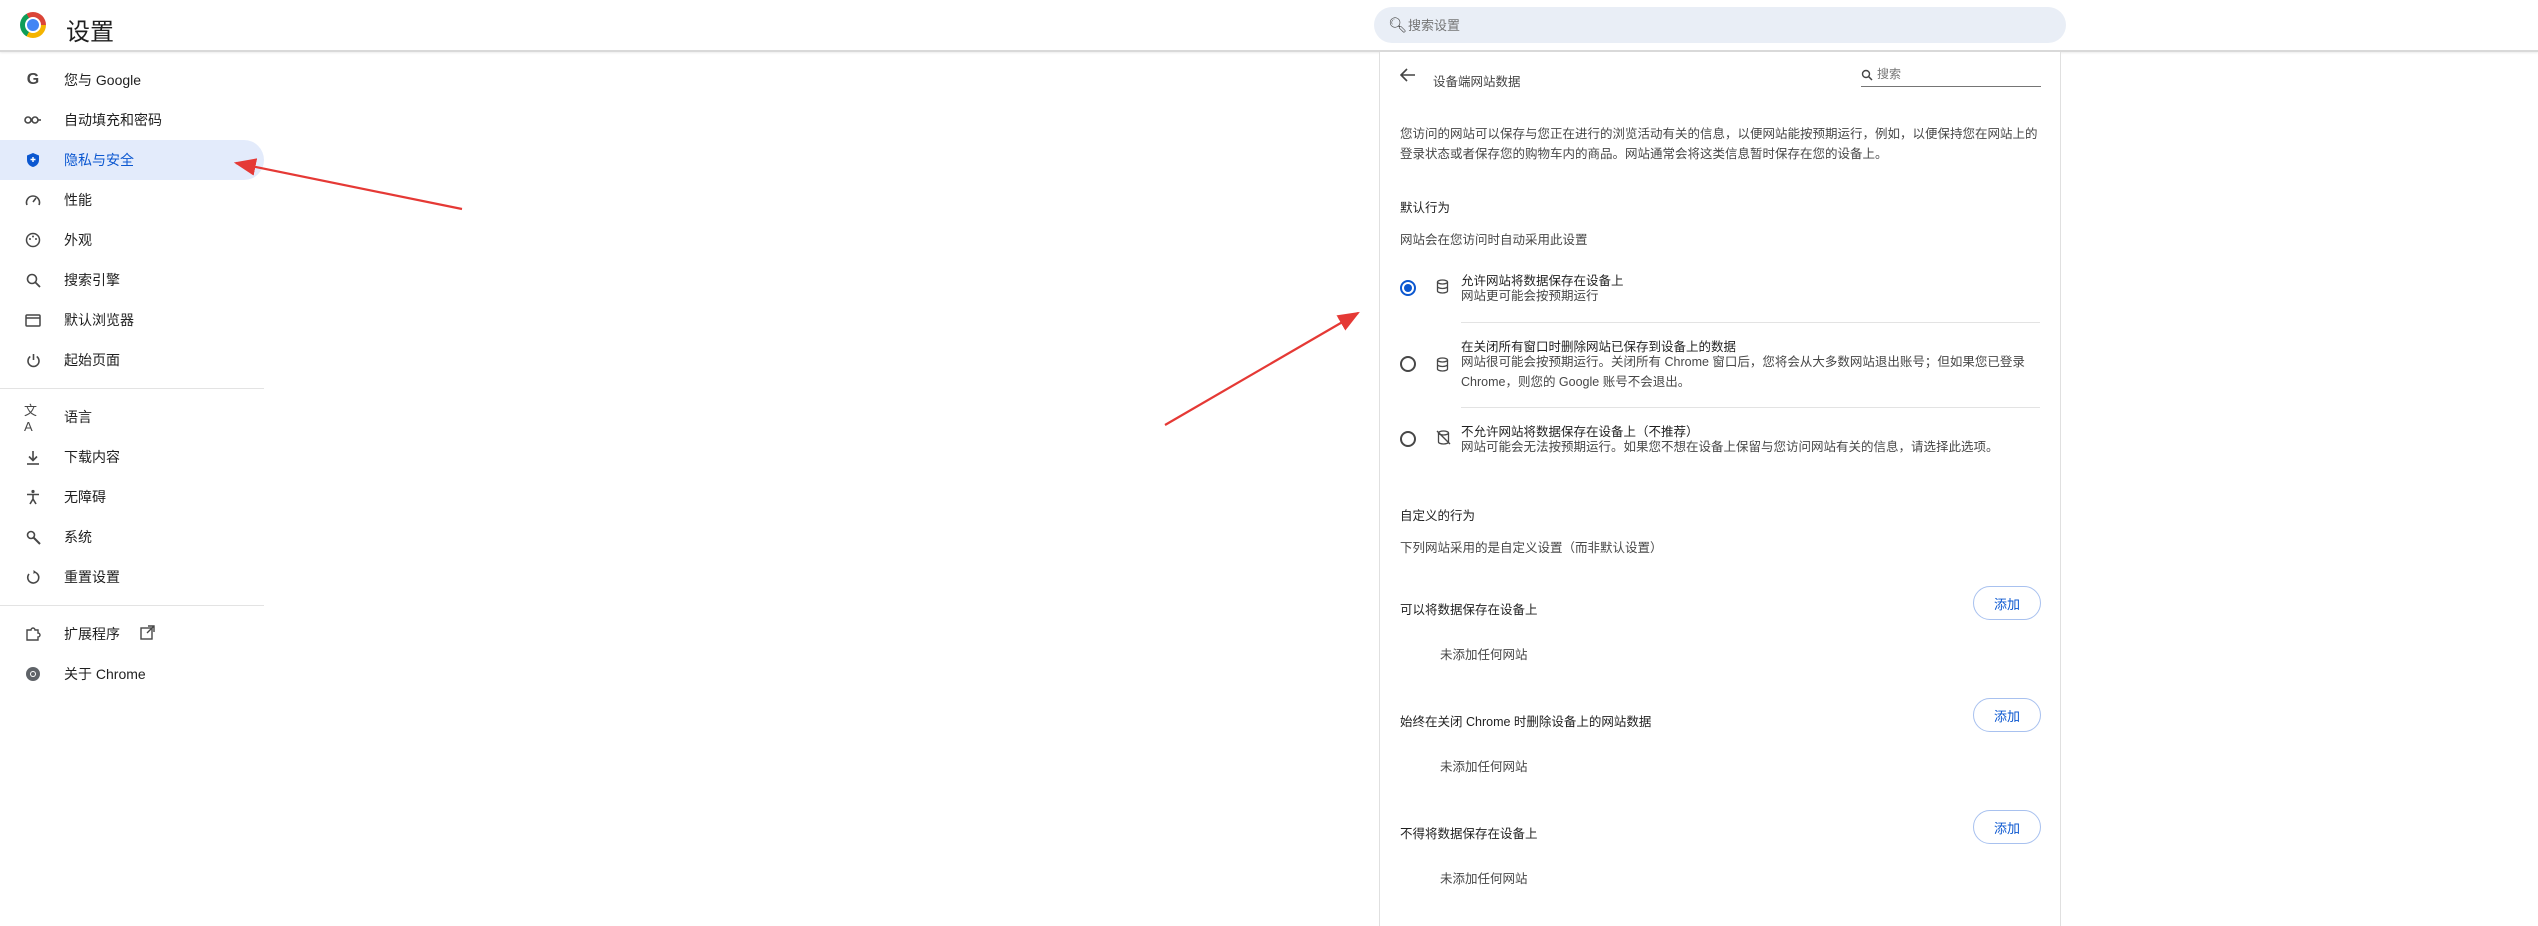  Describe the element at coordinates (92, 360) in the screenshot. I see `sidebar-item-label: 起始页面` at that location.